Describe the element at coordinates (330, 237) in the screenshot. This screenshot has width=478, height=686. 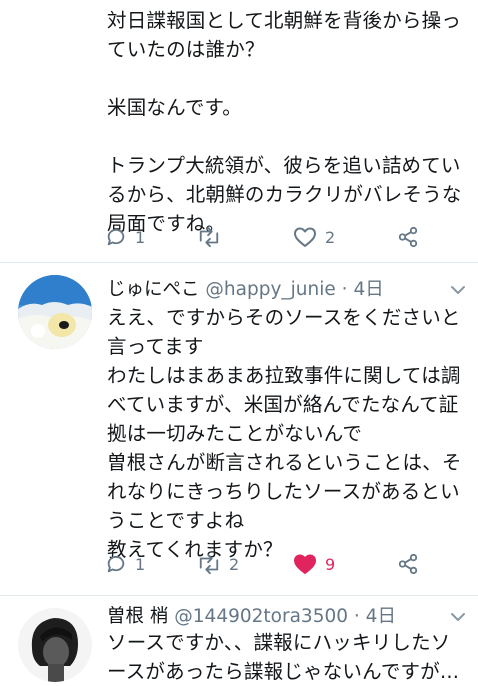
I see `like-count: 2` at that location.